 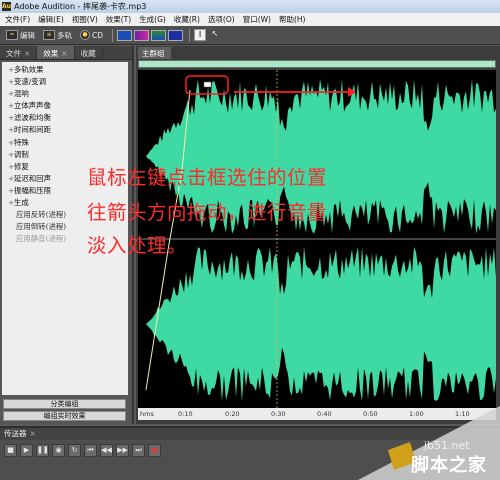 What do you see at coordinates (41, 215) in the screenshot?
I see `tree-item-label: 应用反转(进程)` at bounding box center [41, 215].